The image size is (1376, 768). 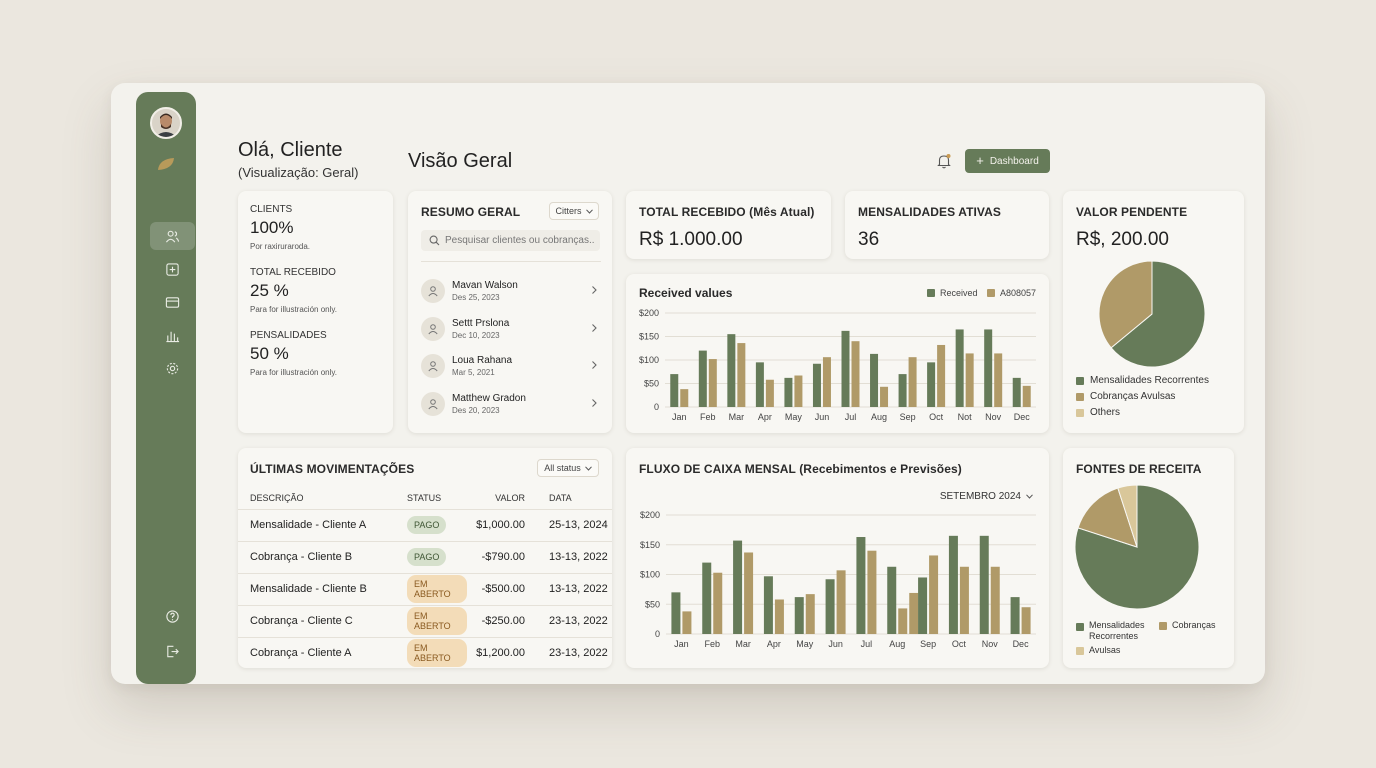 I want to click on fontes-receita-pie, so click(x=1137, y=547).